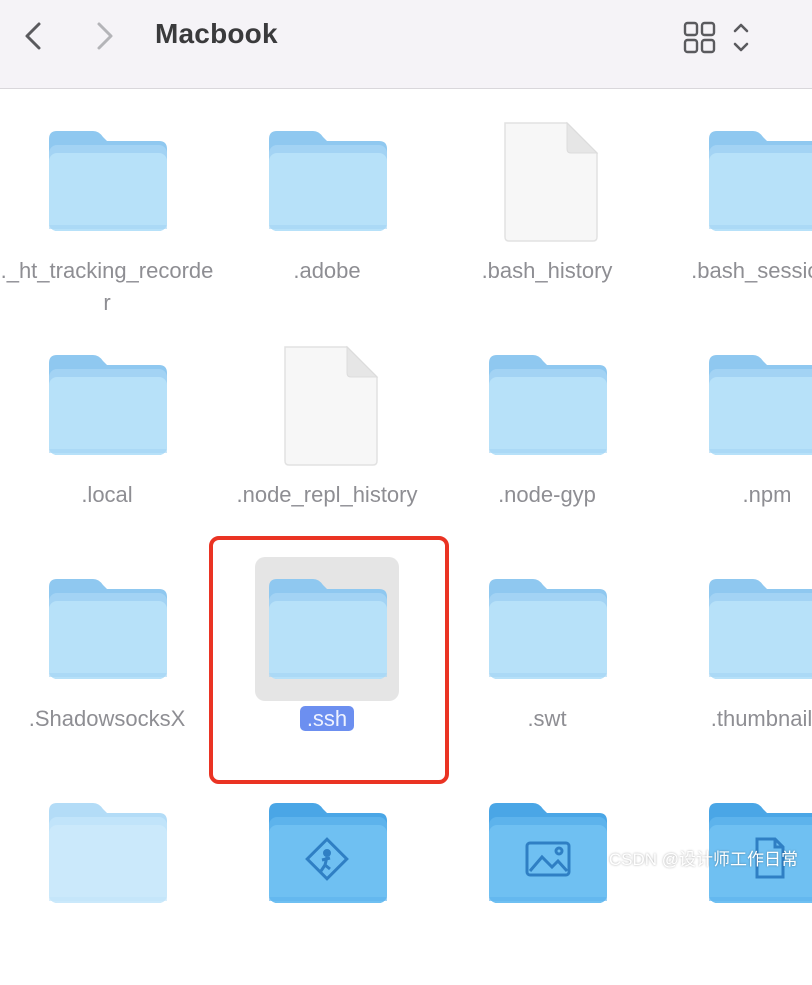 The width and height of the screenshot is (812, 985). I want to click on item-label: .ssh, so click(327, 719).